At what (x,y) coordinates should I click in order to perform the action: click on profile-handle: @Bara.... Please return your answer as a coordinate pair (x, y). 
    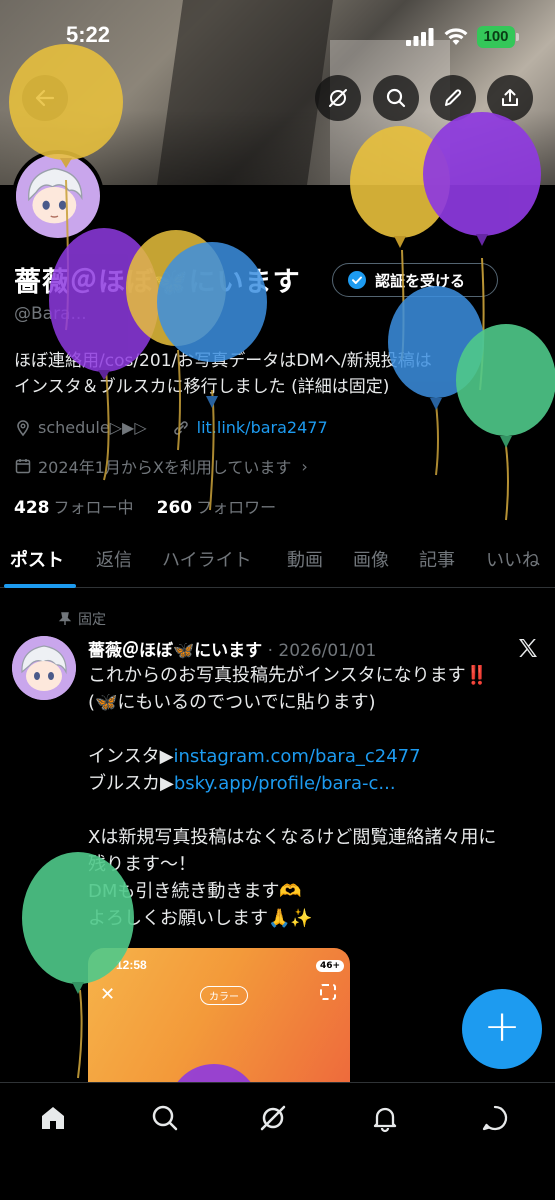
    Looking at the image, I should click on (50, 314).